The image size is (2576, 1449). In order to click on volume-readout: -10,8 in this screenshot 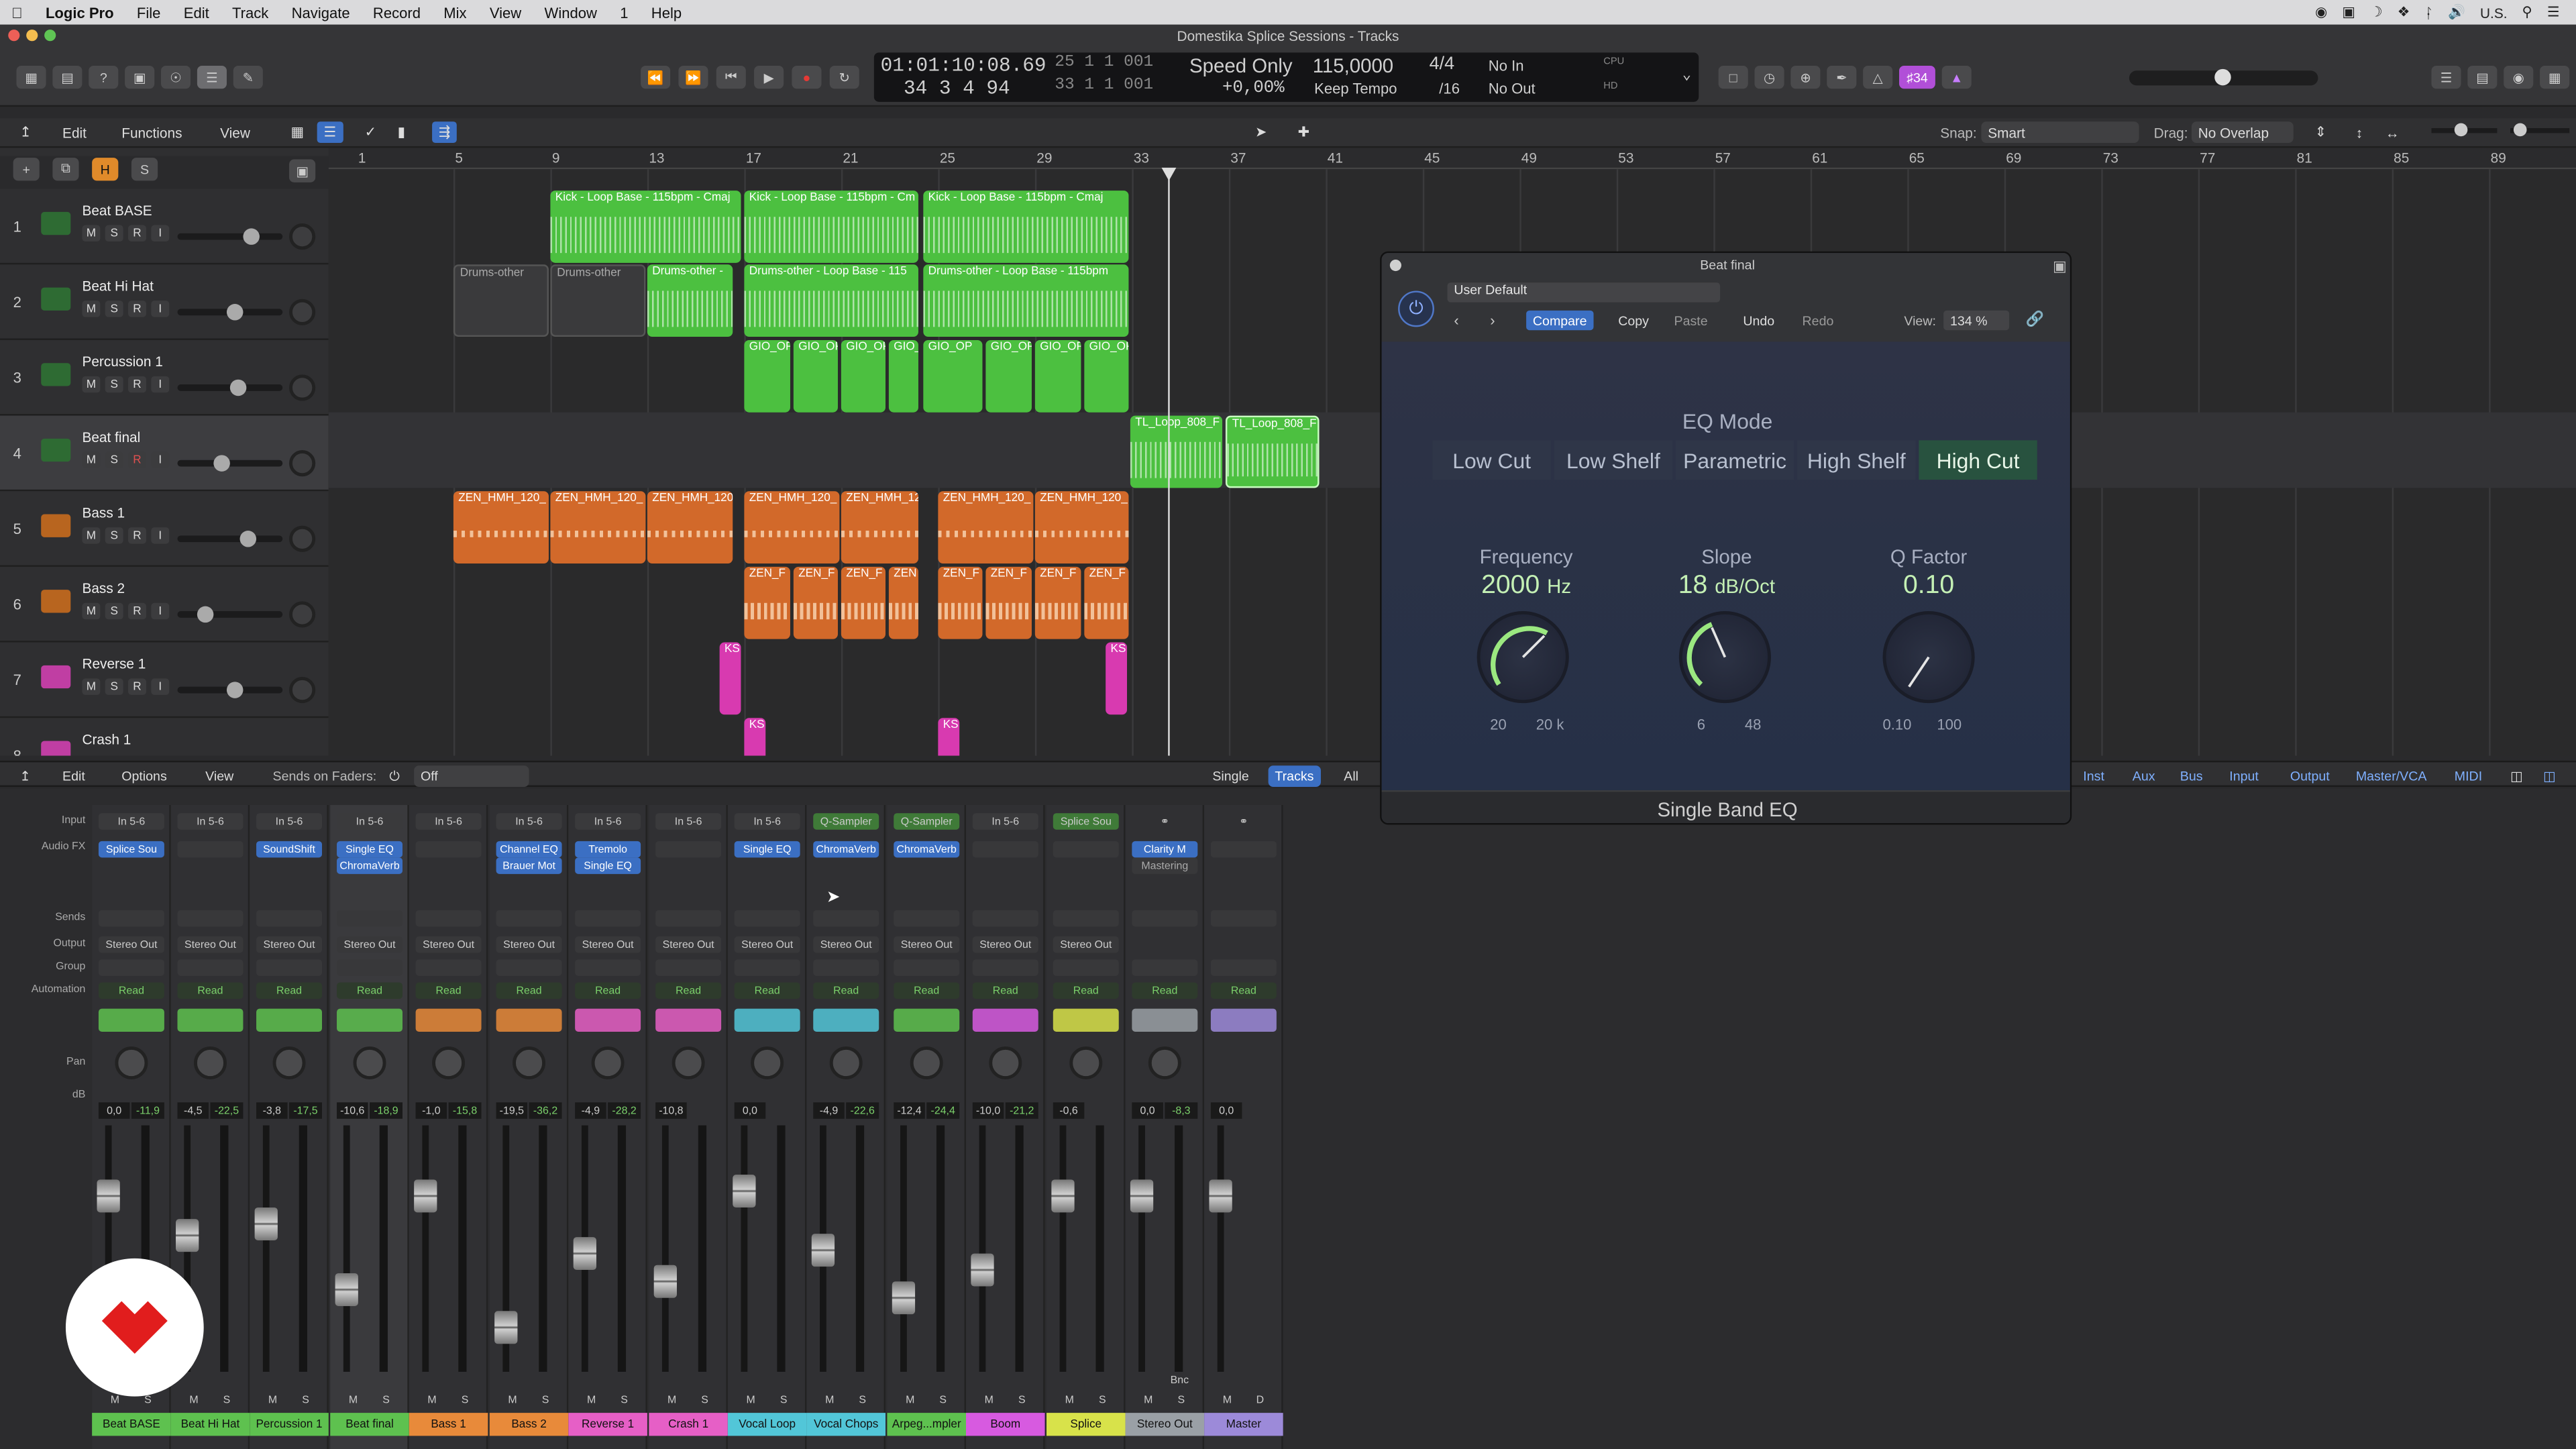, I will do `click(671, 1110)`.